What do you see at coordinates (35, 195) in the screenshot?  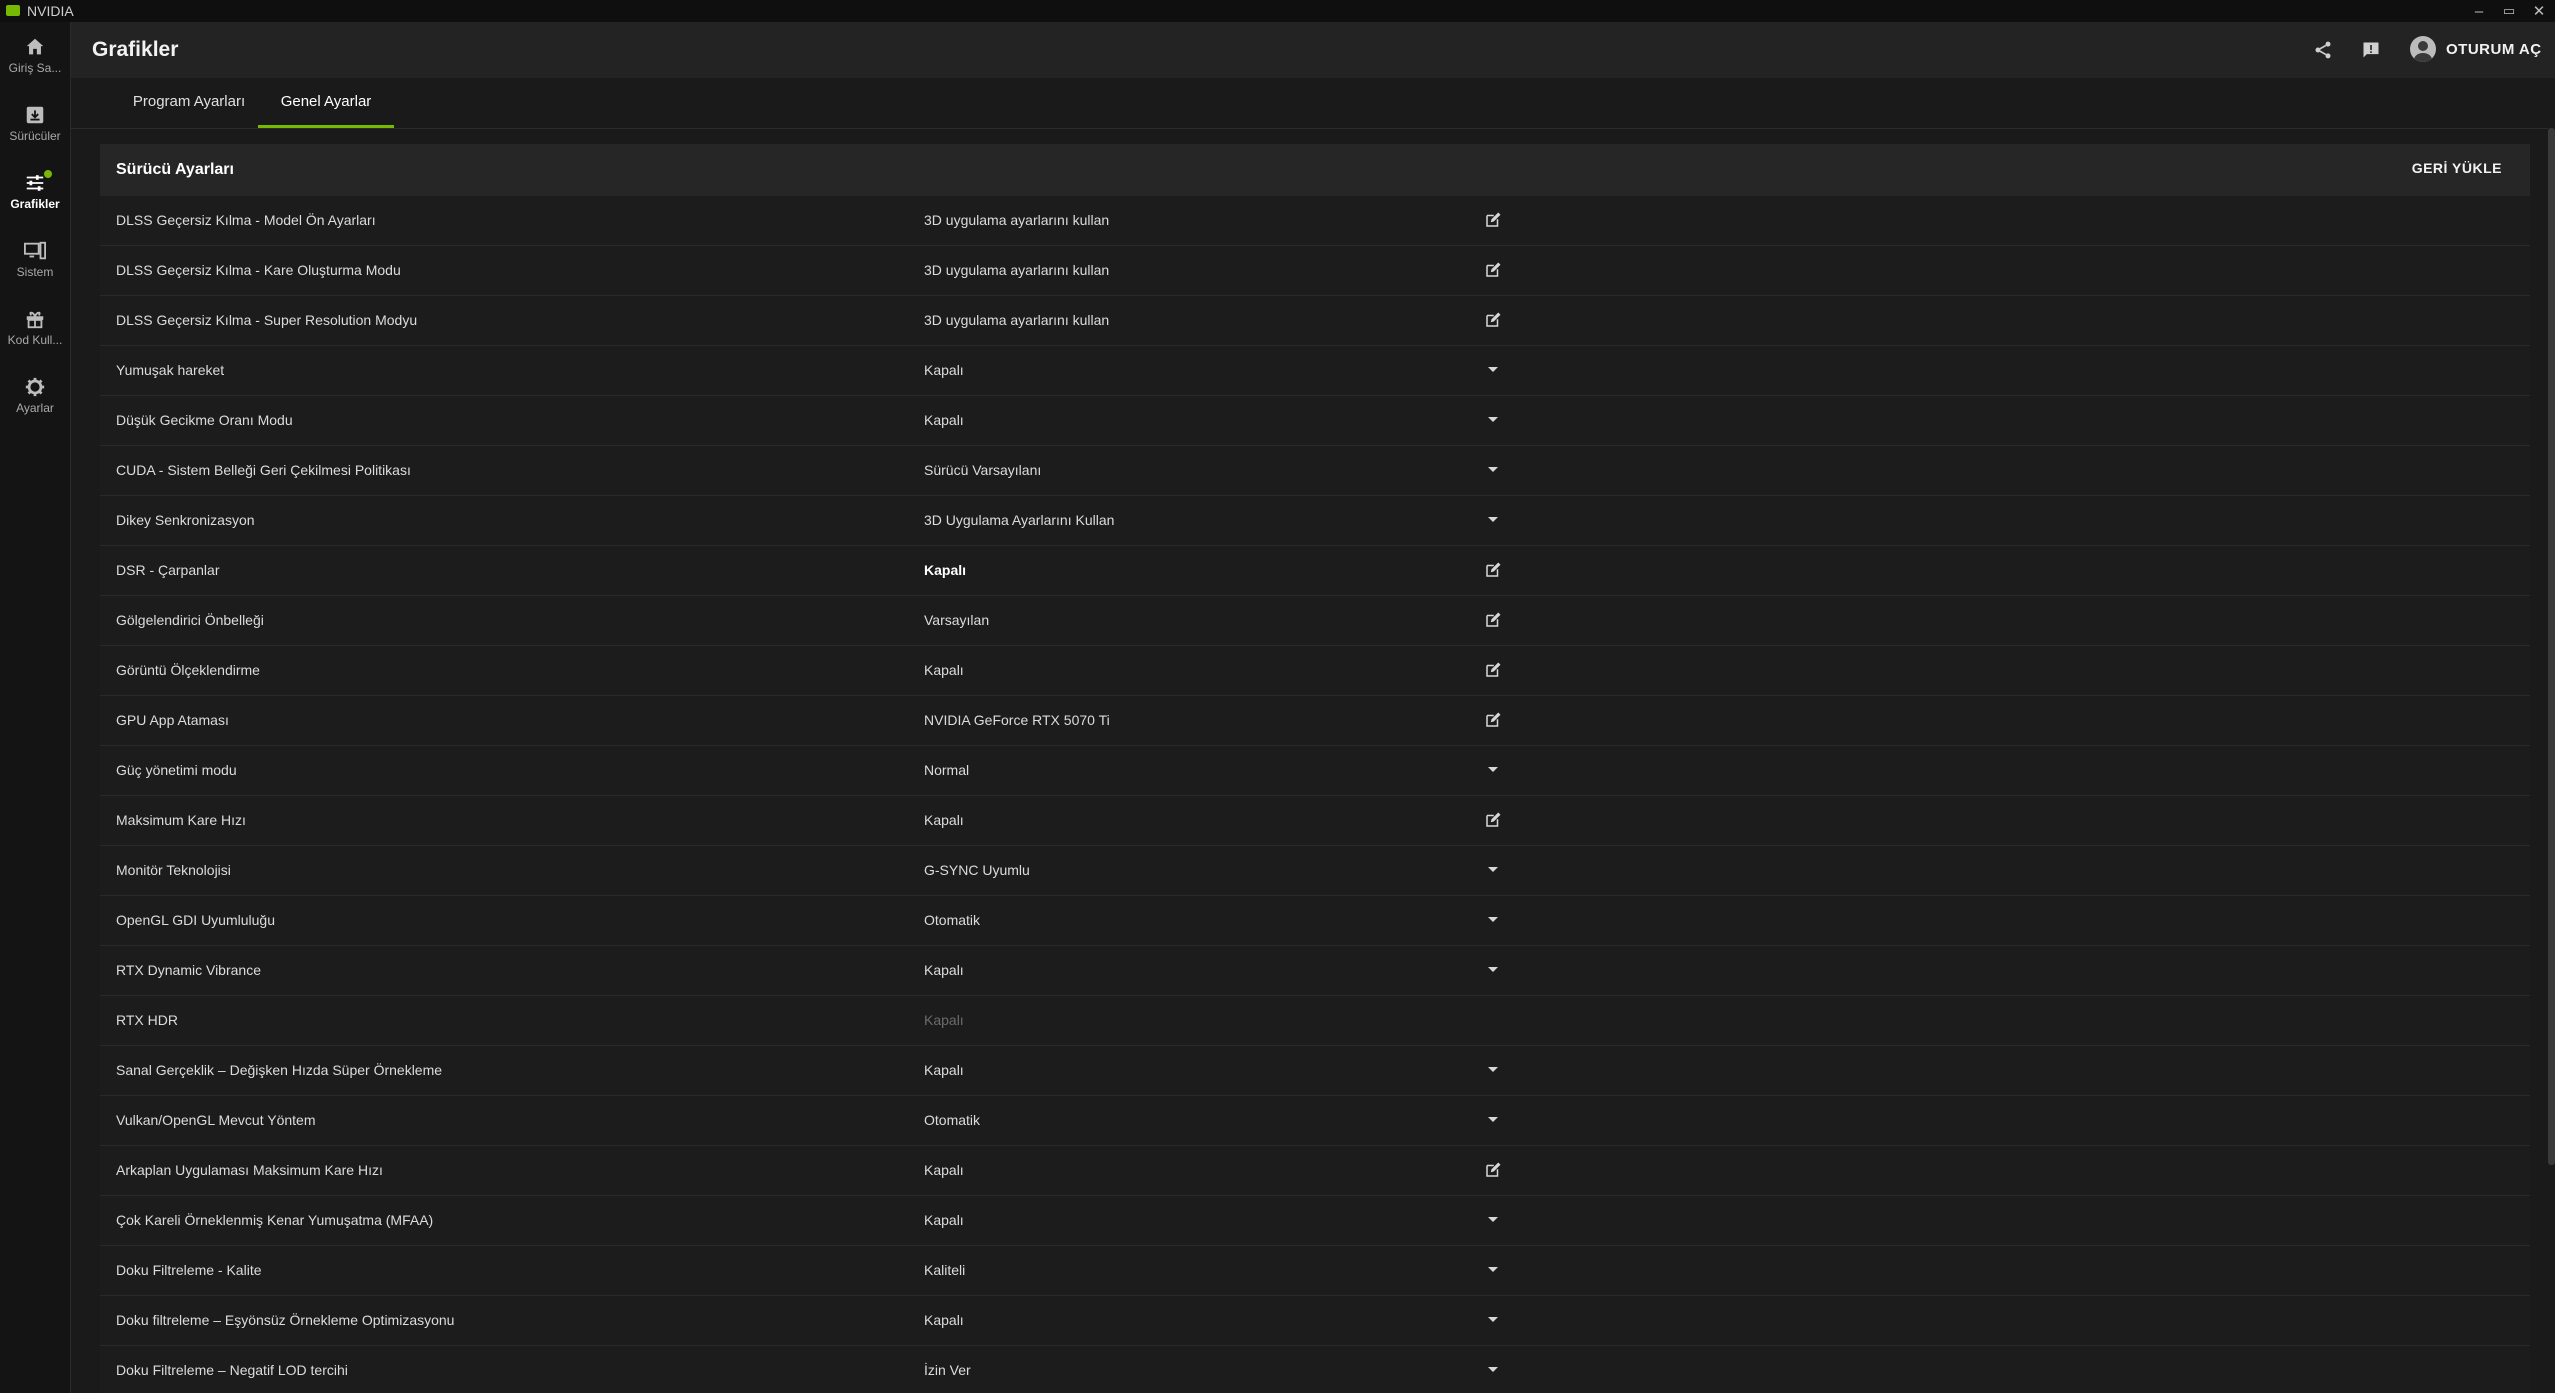 I see `sidebar-item-graphics: Grafikler` at bounding box center [35, 195].